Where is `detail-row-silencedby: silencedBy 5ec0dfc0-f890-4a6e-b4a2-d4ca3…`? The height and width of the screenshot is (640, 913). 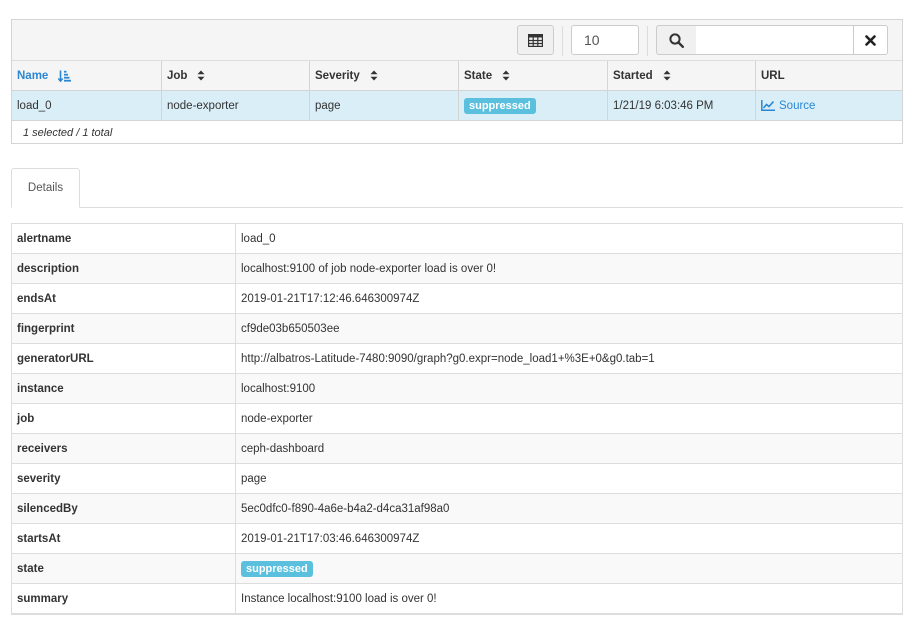
detail-row-silencedby: silencedBy 5ec0dfc0-f890-4a6e-b4a2-d4ca3… is located at coordinates (457, 509).